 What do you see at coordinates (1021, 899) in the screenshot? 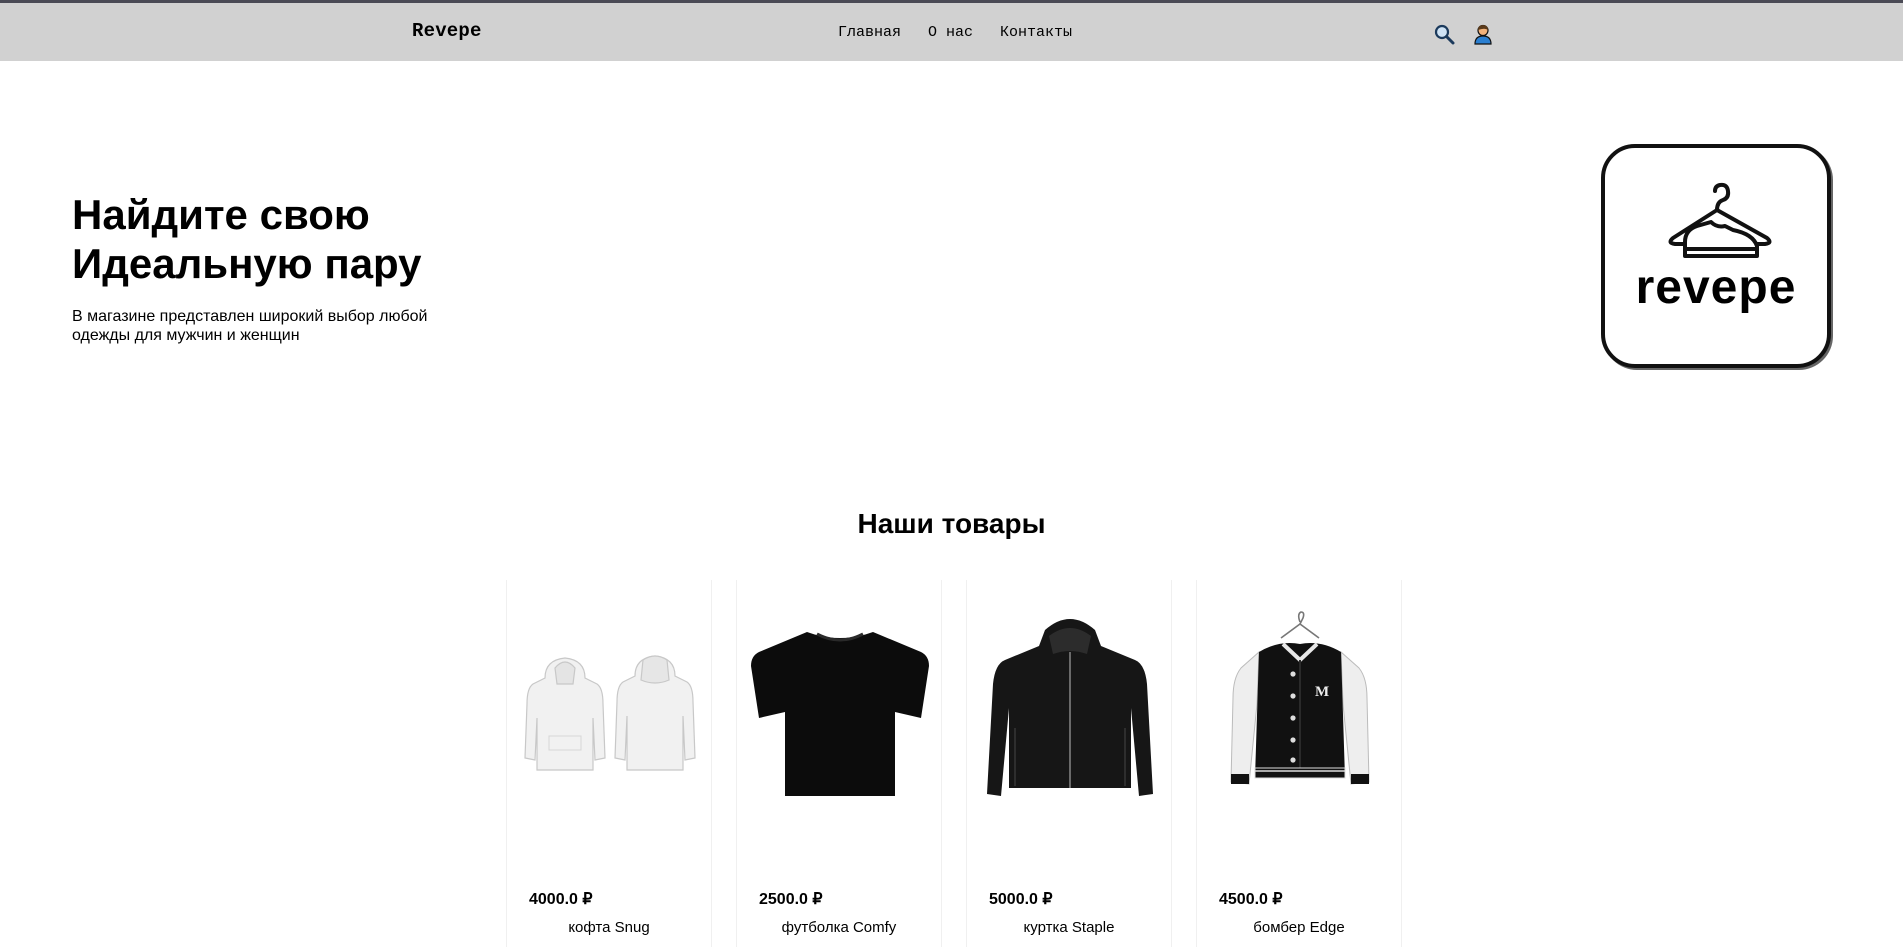
I see `product-price: 5000.0 ₽` at bounding box center [1021, 899].